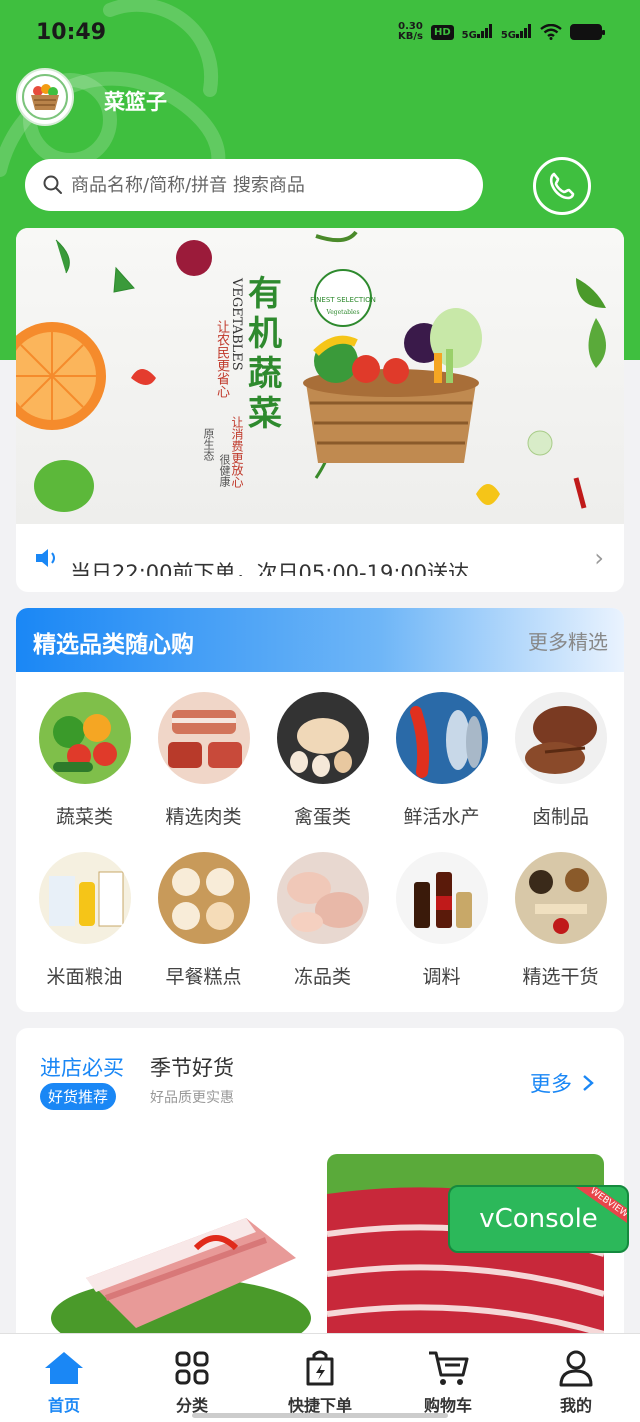 This screenshot has height=1422, width=640. What do you see at coordinates (113, 645) in the screenshot?
I see `category-title: 精选品类随心购` at bounding box center [113, 645].